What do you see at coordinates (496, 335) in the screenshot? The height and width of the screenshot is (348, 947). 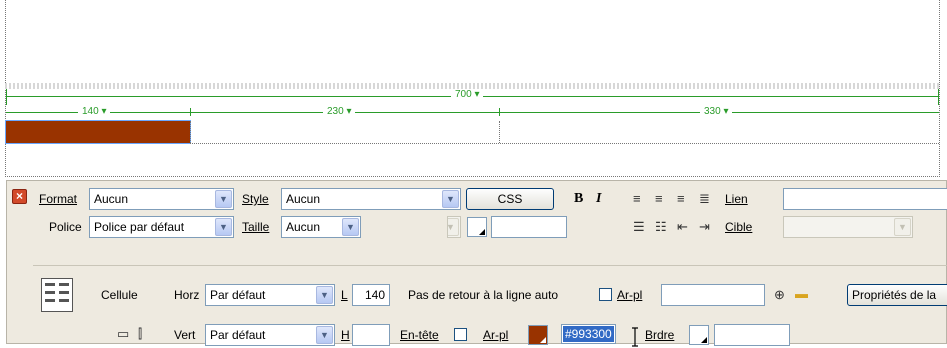 I see `bg-color-label: Ar-pl` at bounding box center [496, 335].